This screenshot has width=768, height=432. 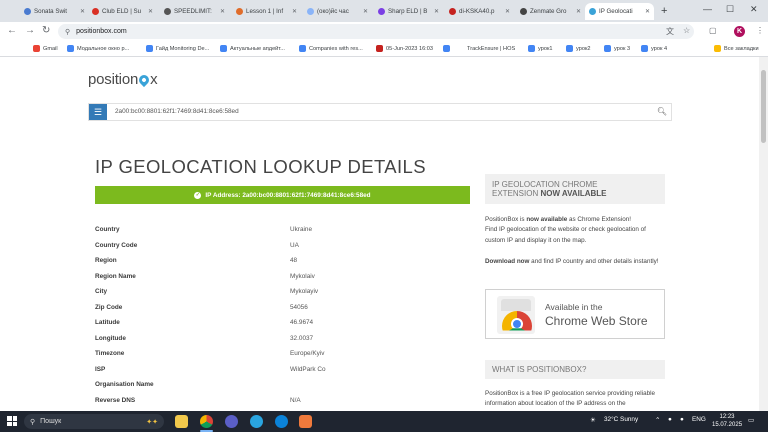 What do you see at coordinates (109, 307) in the screenshot?
I see `detail-label: Zip Code` at bounding box center [109, 307].